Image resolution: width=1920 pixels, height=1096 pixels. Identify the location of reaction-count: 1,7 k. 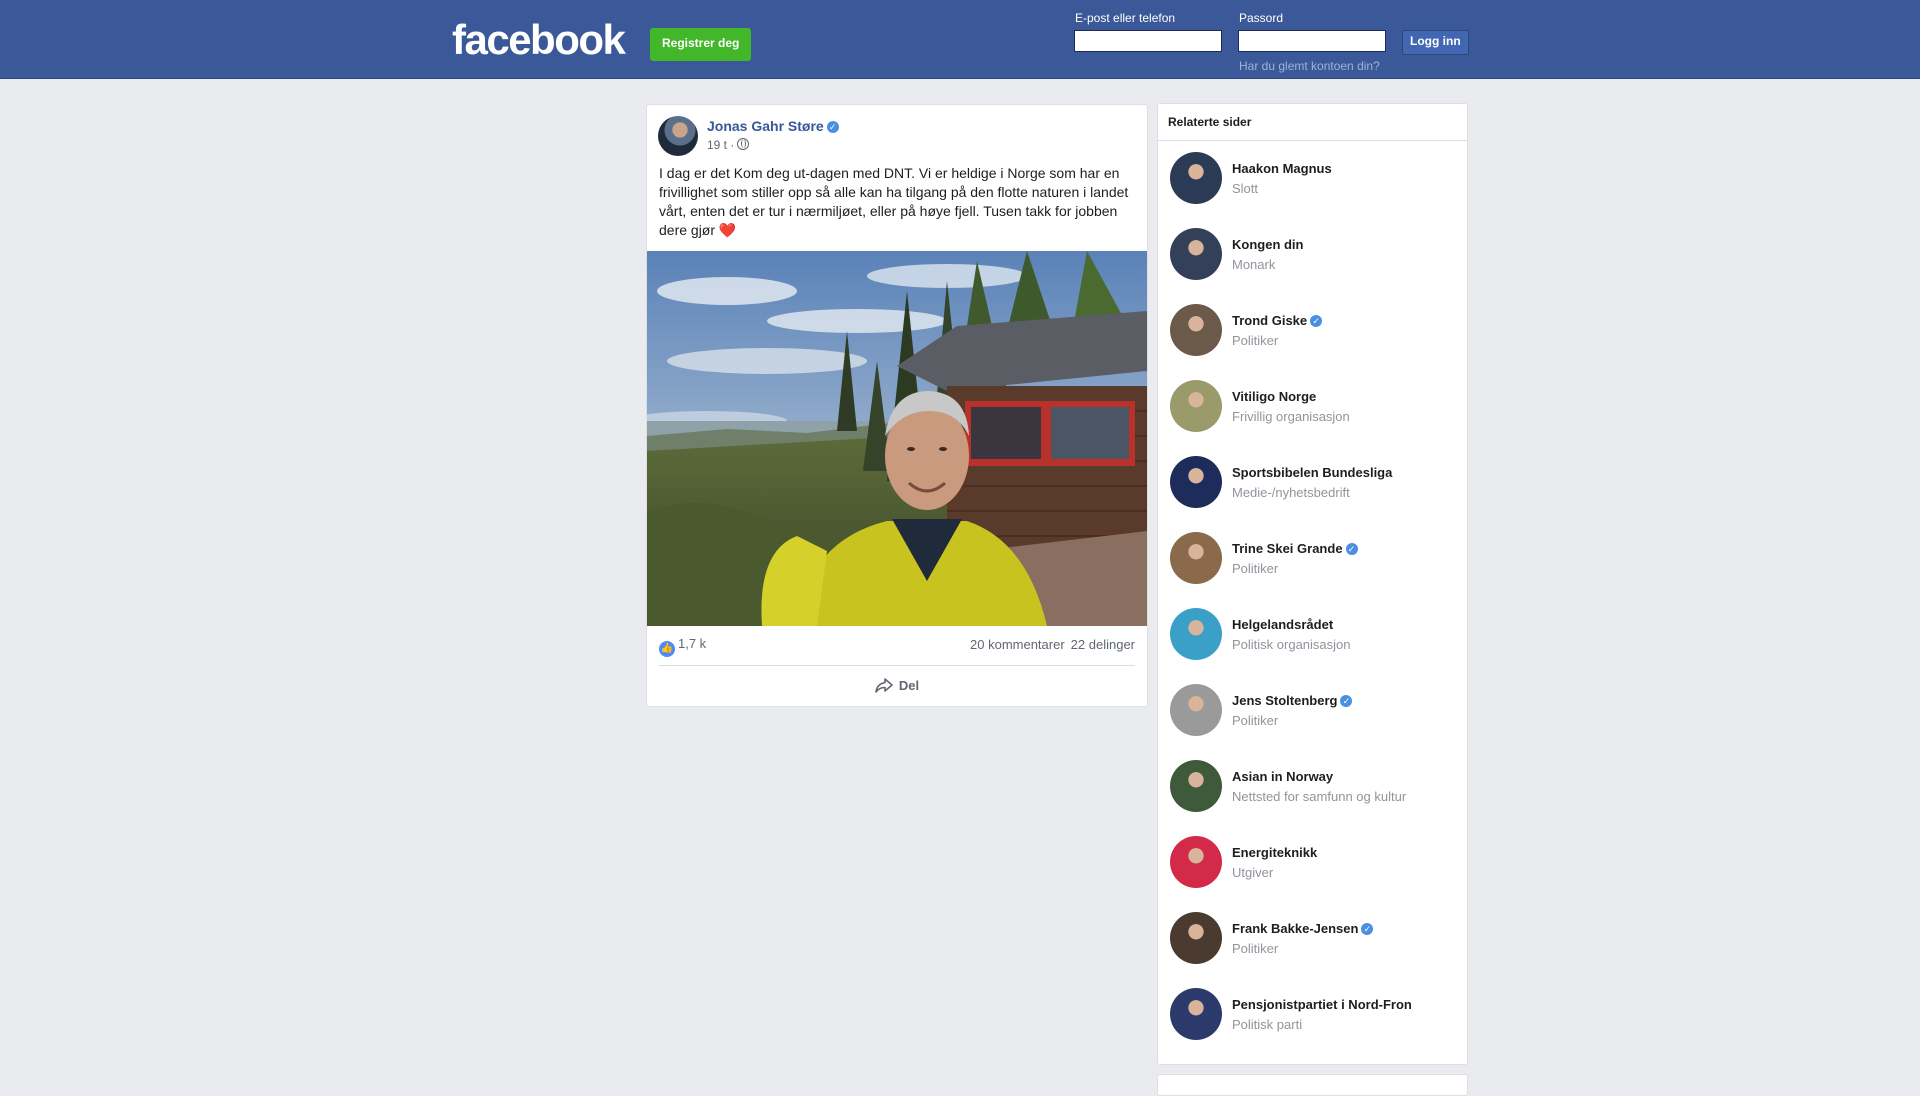
(692, 643).